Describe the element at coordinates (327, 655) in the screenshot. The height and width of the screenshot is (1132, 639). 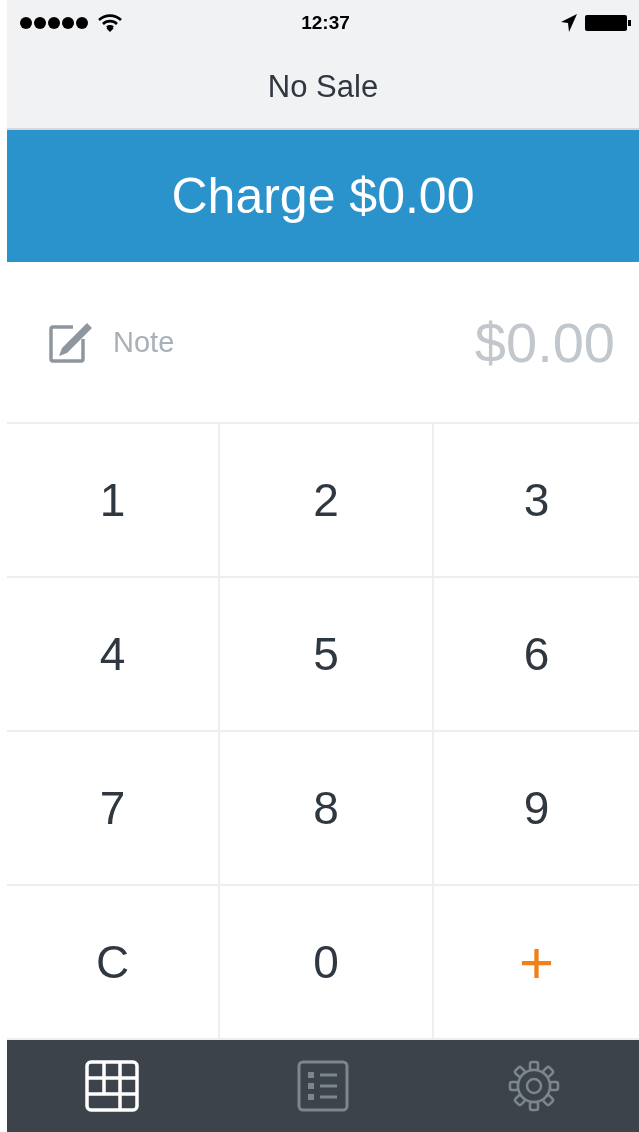
I see `digit-key: 5` at that location.